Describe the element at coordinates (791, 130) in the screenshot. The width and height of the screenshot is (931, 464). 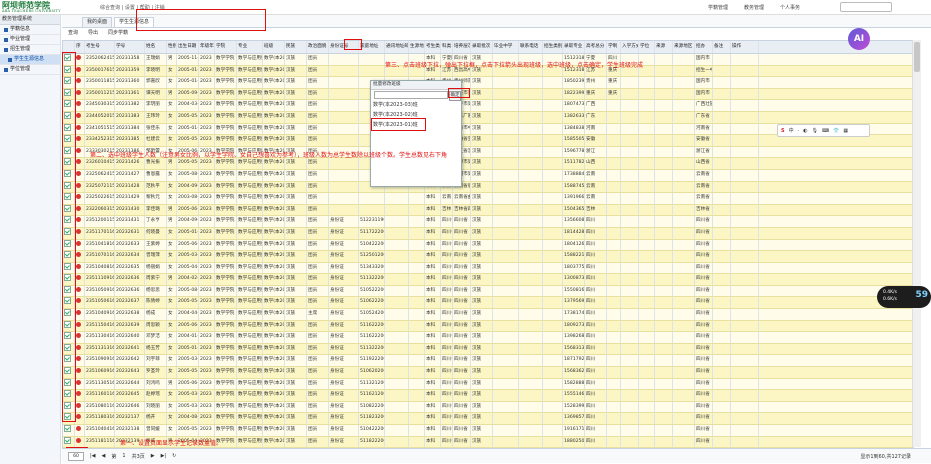
I see `ime-lang-icon: 中` at that location.